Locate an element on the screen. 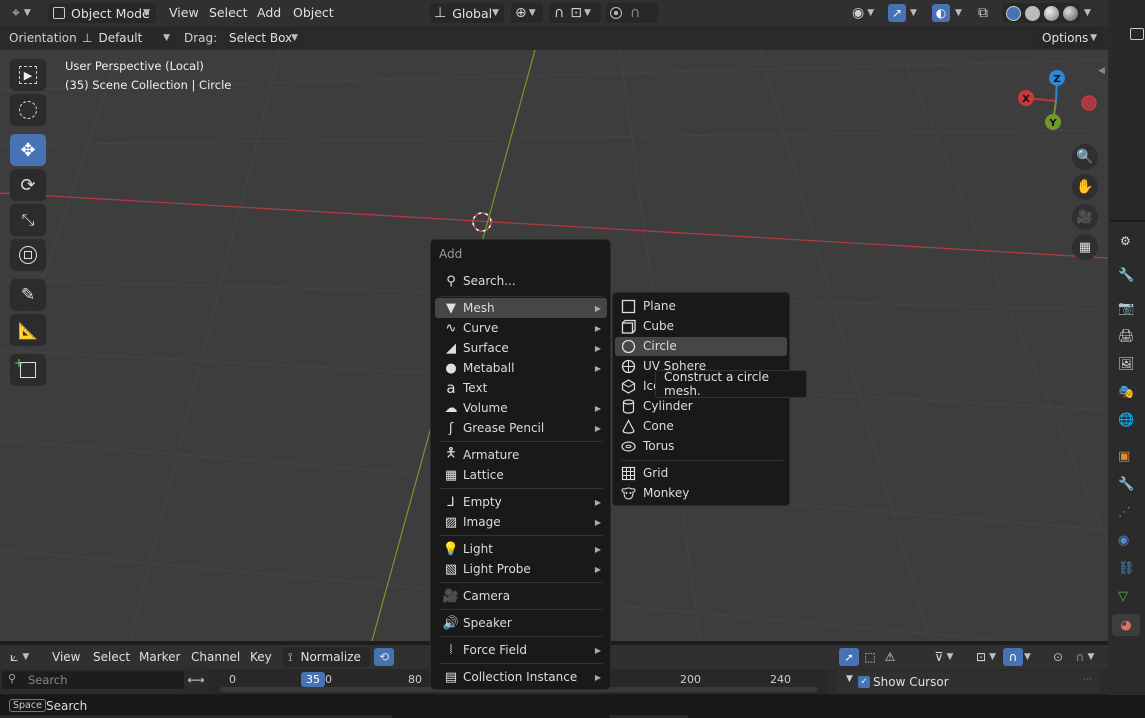 The height and width of the screenshot is (718, 1145). navigation-gizmo: X Z Y is located at coordinates (1057, 99).